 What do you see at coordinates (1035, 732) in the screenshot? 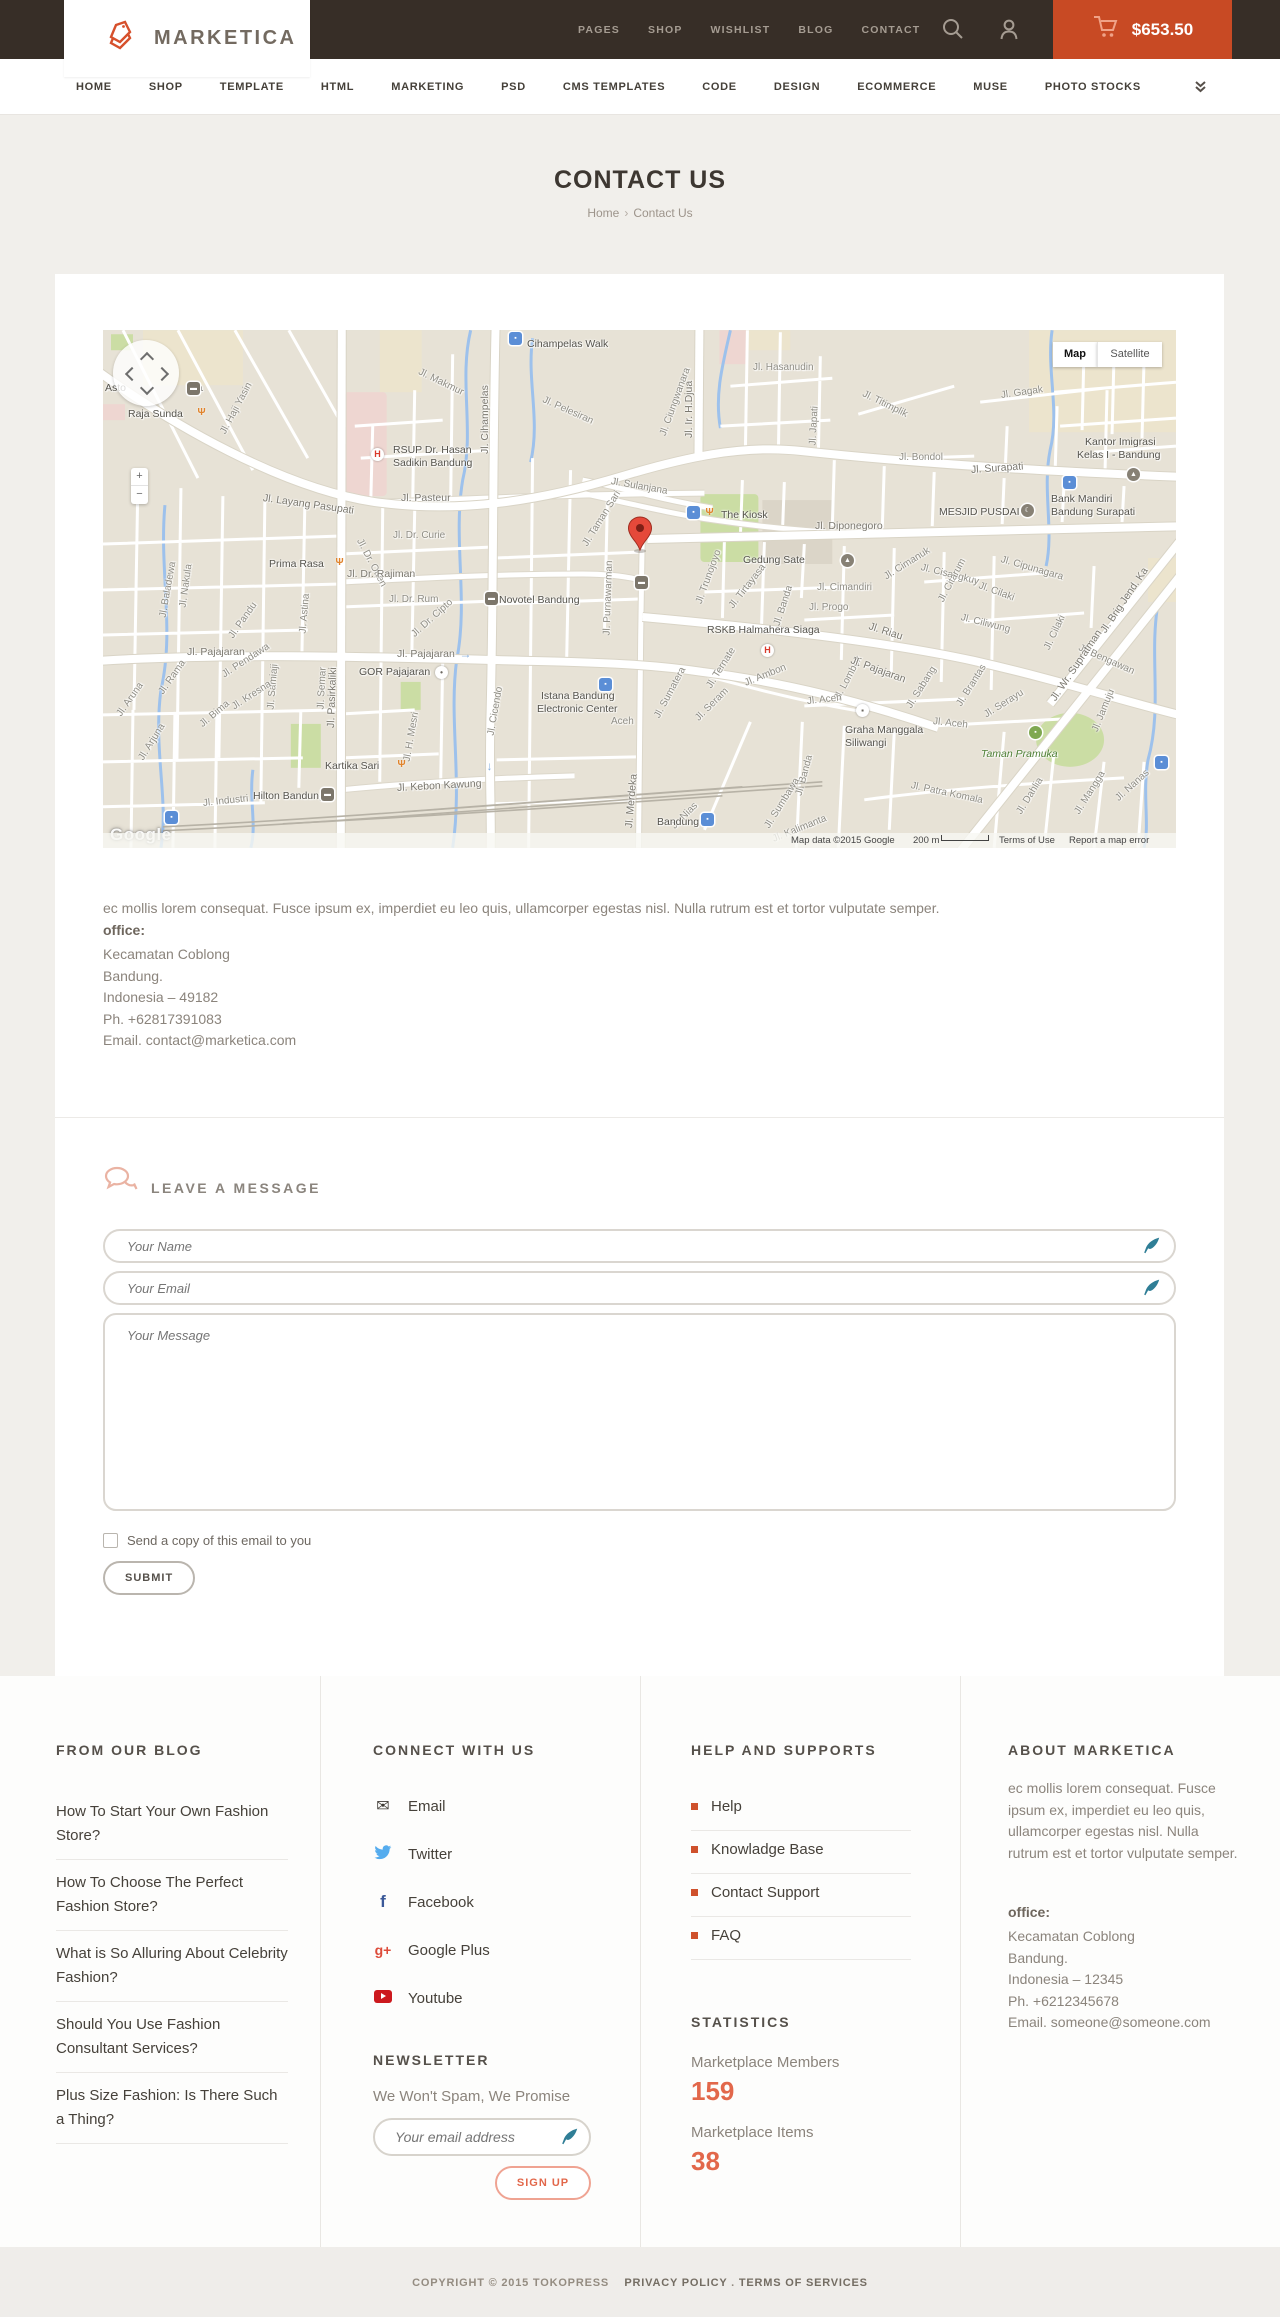
I see `map-poi-park-icon: ▪` at bounding box center [1035, 732].